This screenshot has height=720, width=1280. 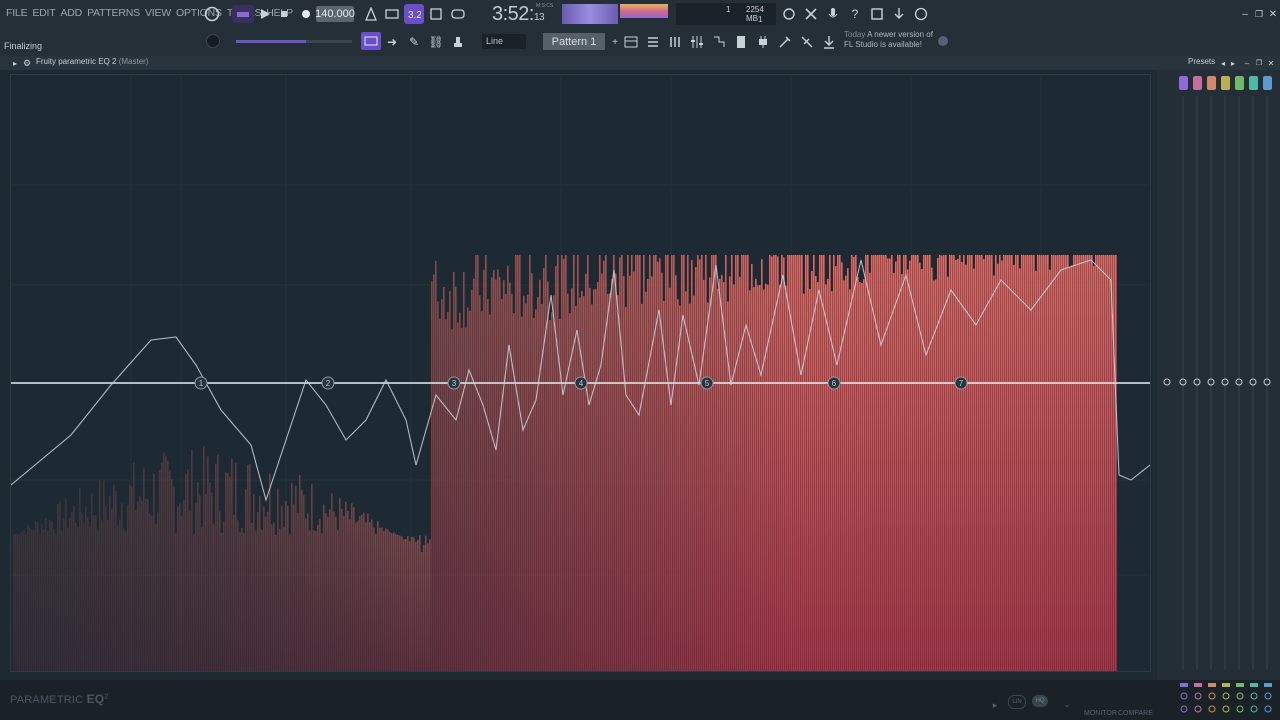 What do you see at coordinates (675, 42) in the screenshot?
I see `piano-roll-icon` at bounding box center [675, 42].